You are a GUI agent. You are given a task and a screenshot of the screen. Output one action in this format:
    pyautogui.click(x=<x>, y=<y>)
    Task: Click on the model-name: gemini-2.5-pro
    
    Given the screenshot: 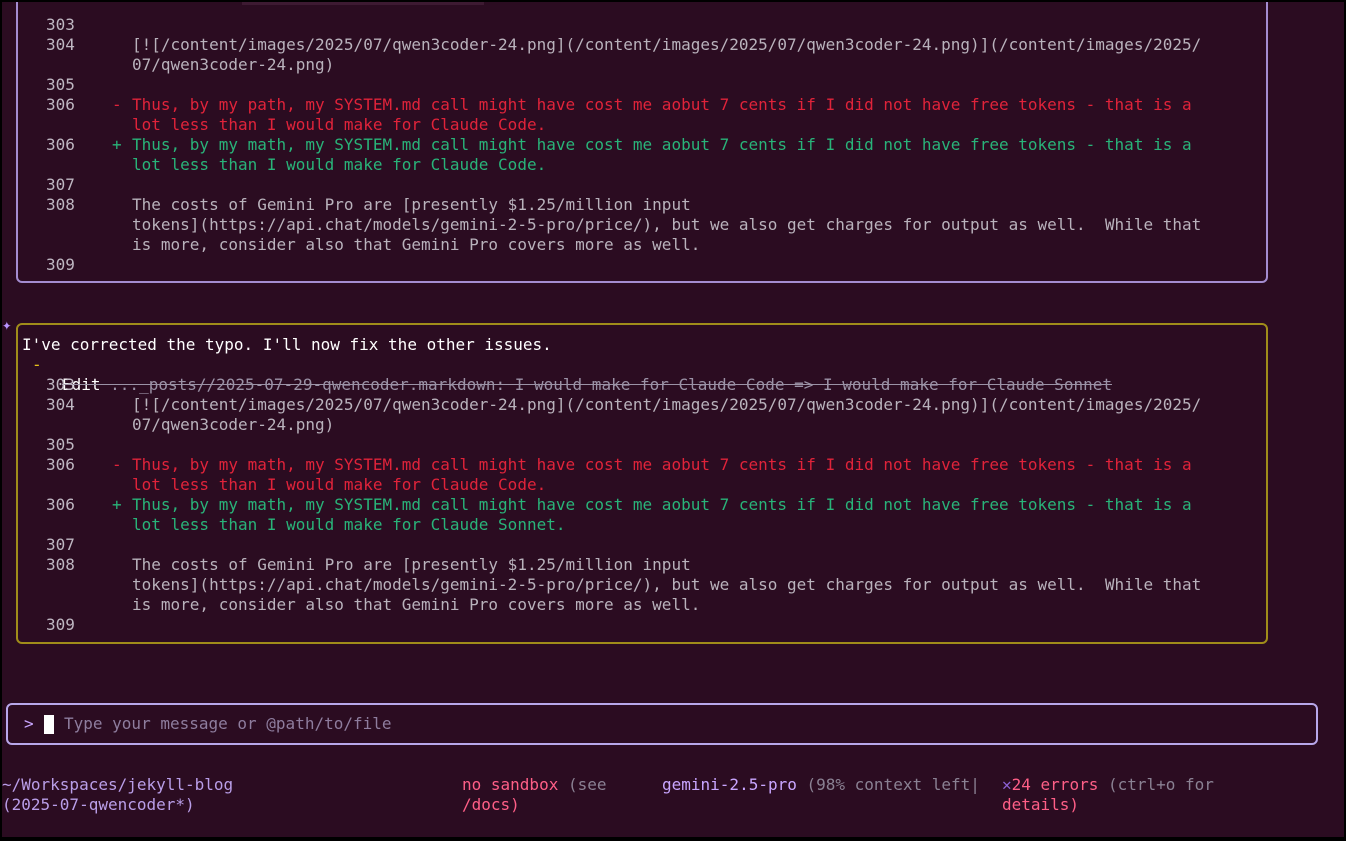 What is the action you would take?
    pyautogui.click(x=729, y=784)
    